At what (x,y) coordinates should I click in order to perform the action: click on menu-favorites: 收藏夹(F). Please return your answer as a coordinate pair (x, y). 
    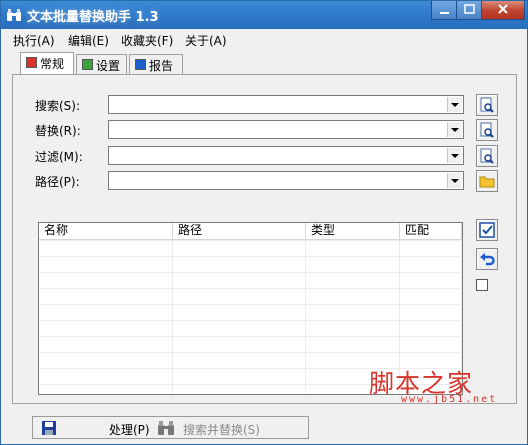
    Looking at the image, I should click on (147, 40).